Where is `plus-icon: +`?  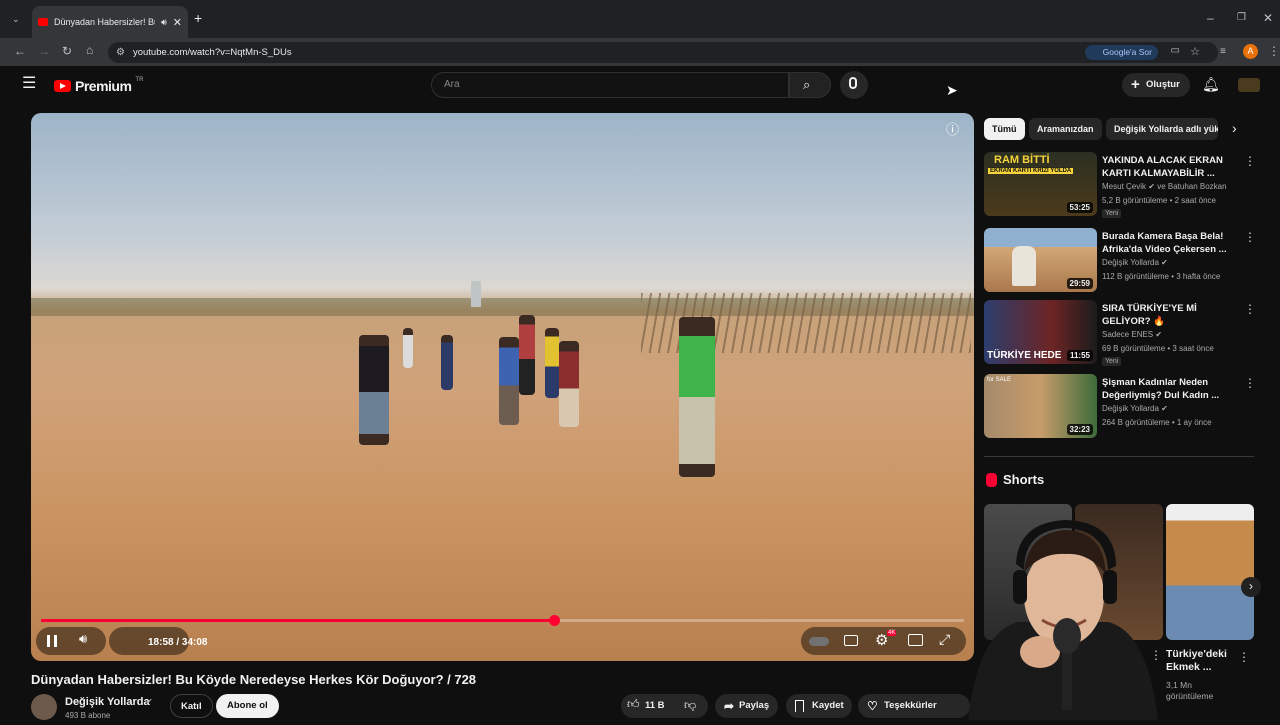 plus-icon: + is located at coordinates (1135, 84).